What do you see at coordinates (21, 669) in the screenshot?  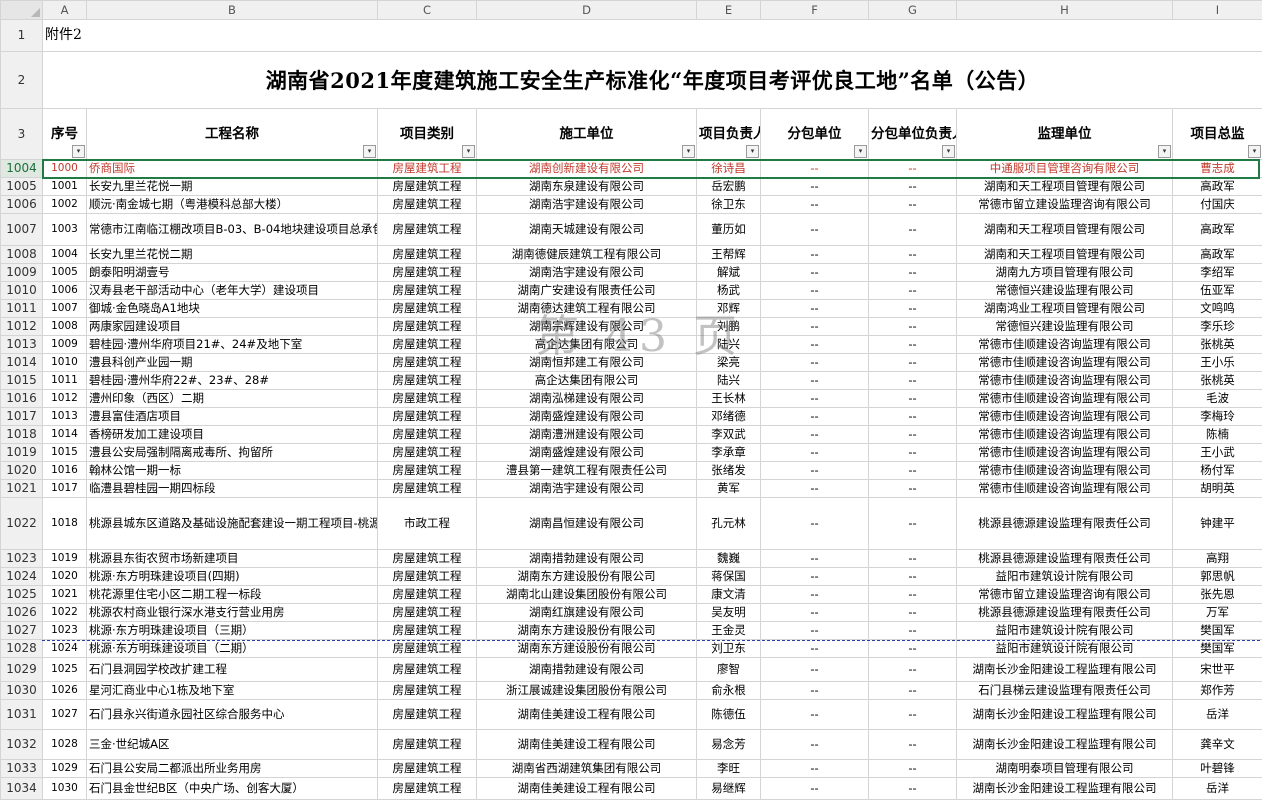 I see `row-header: 1029` at bounding box center [21, 669].